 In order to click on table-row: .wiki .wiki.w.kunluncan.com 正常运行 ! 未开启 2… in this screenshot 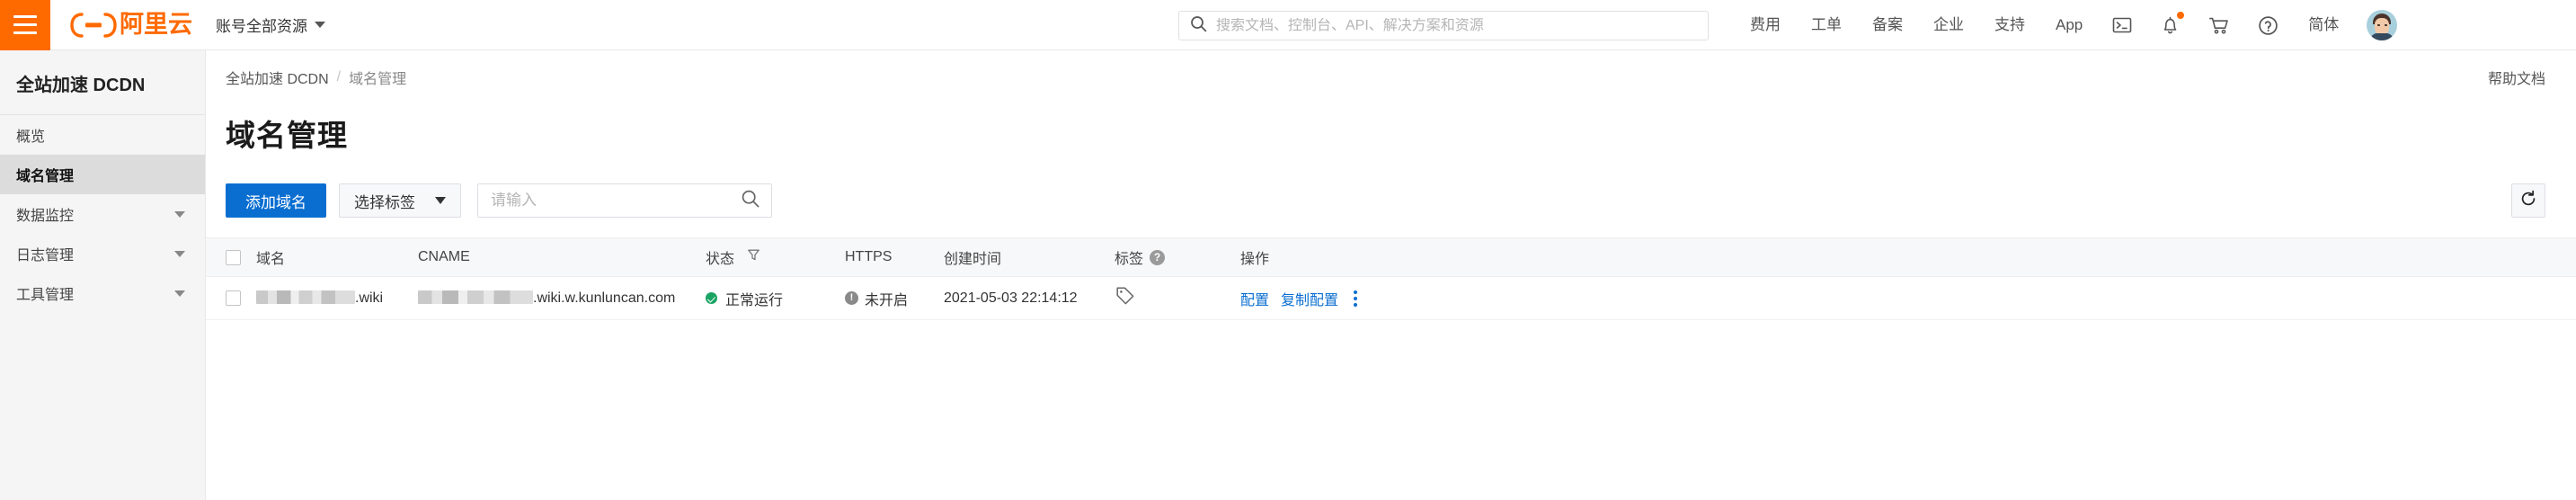, I will do `click(1391, 298)`.